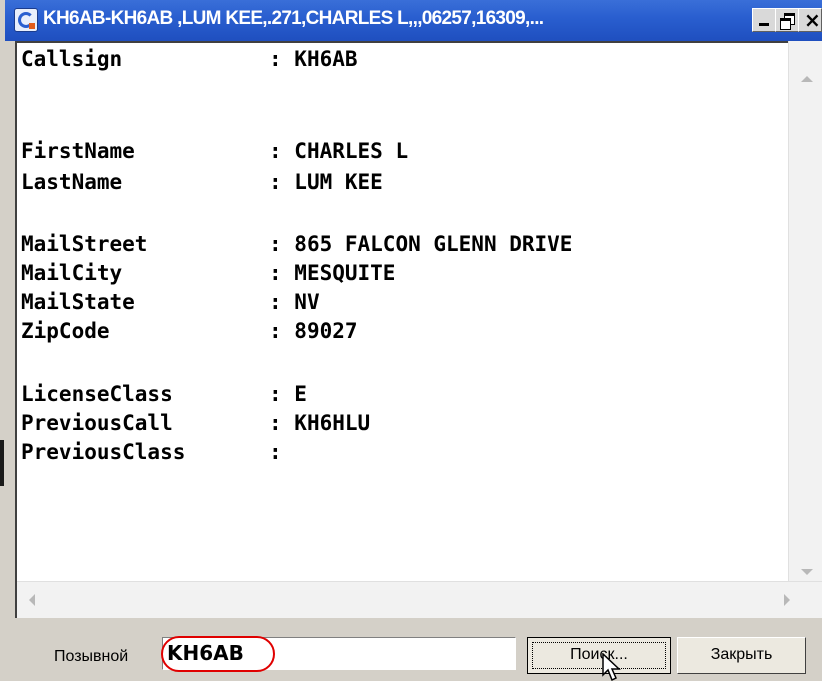 The height and width of the screenshot is (683, 822). I want to click on field-label: PreviousClass, so click(103, 452).